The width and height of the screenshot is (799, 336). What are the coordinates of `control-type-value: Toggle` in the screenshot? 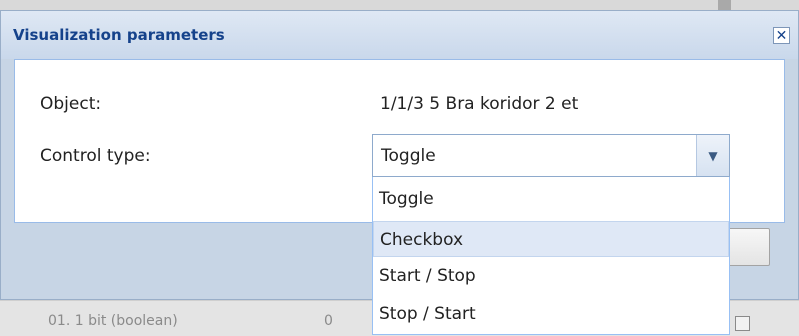 It's located at (408, 156).